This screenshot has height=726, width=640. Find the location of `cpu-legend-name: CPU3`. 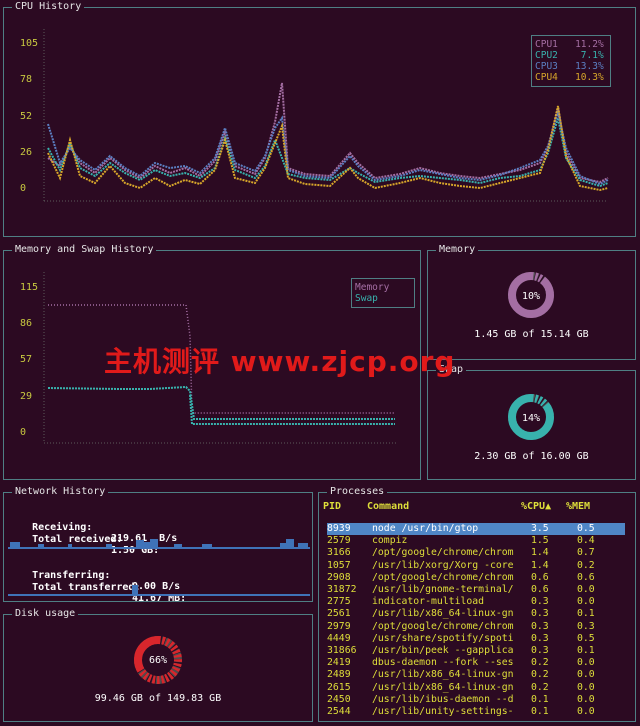

cpu-legend-name: CPU3 is located at coordinates (546, 66).